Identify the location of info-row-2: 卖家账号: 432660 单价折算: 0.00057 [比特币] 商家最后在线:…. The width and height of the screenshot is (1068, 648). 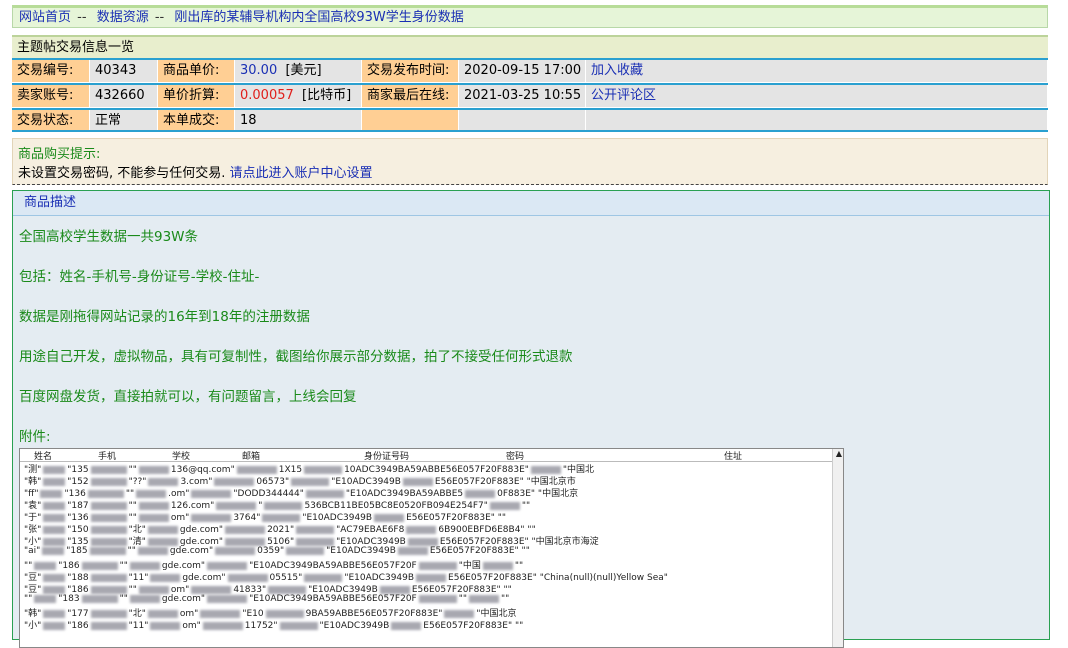
(530, 95).